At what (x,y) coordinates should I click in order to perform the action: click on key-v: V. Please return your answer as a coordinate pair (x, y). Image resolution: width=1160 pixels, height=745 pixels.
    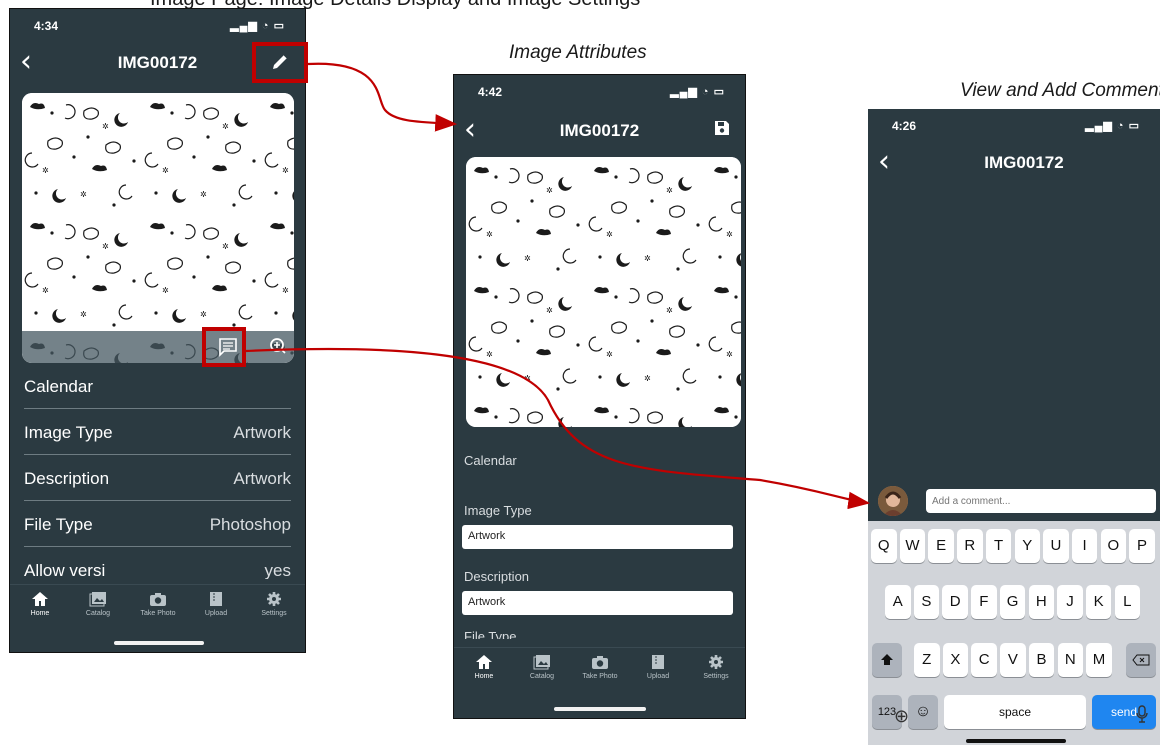
    Looking at the image, I should click on (1013, 660).